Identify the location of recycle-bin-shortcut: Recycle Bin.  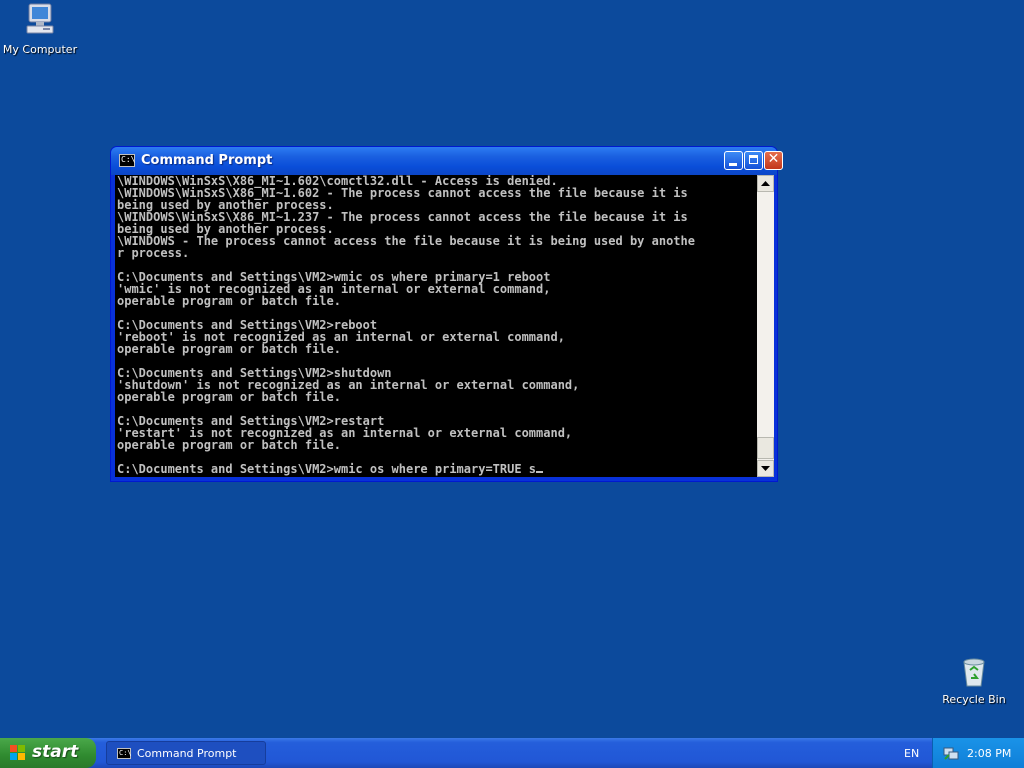
(974, 681).